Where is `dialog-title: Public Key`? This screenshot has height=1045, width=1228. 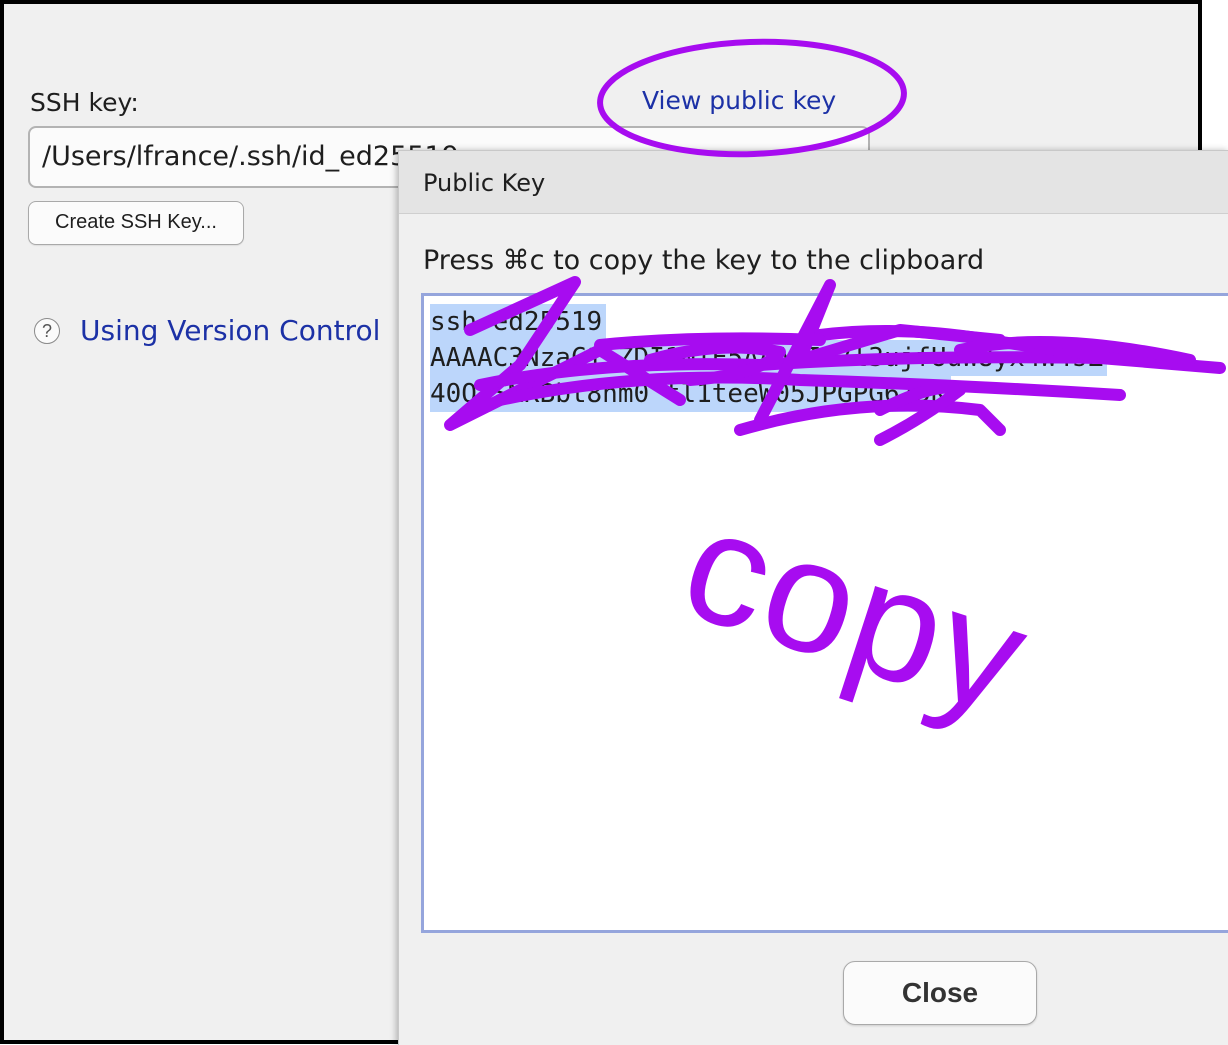
dialog-title: Public Key is located at coordinates (484, 183).